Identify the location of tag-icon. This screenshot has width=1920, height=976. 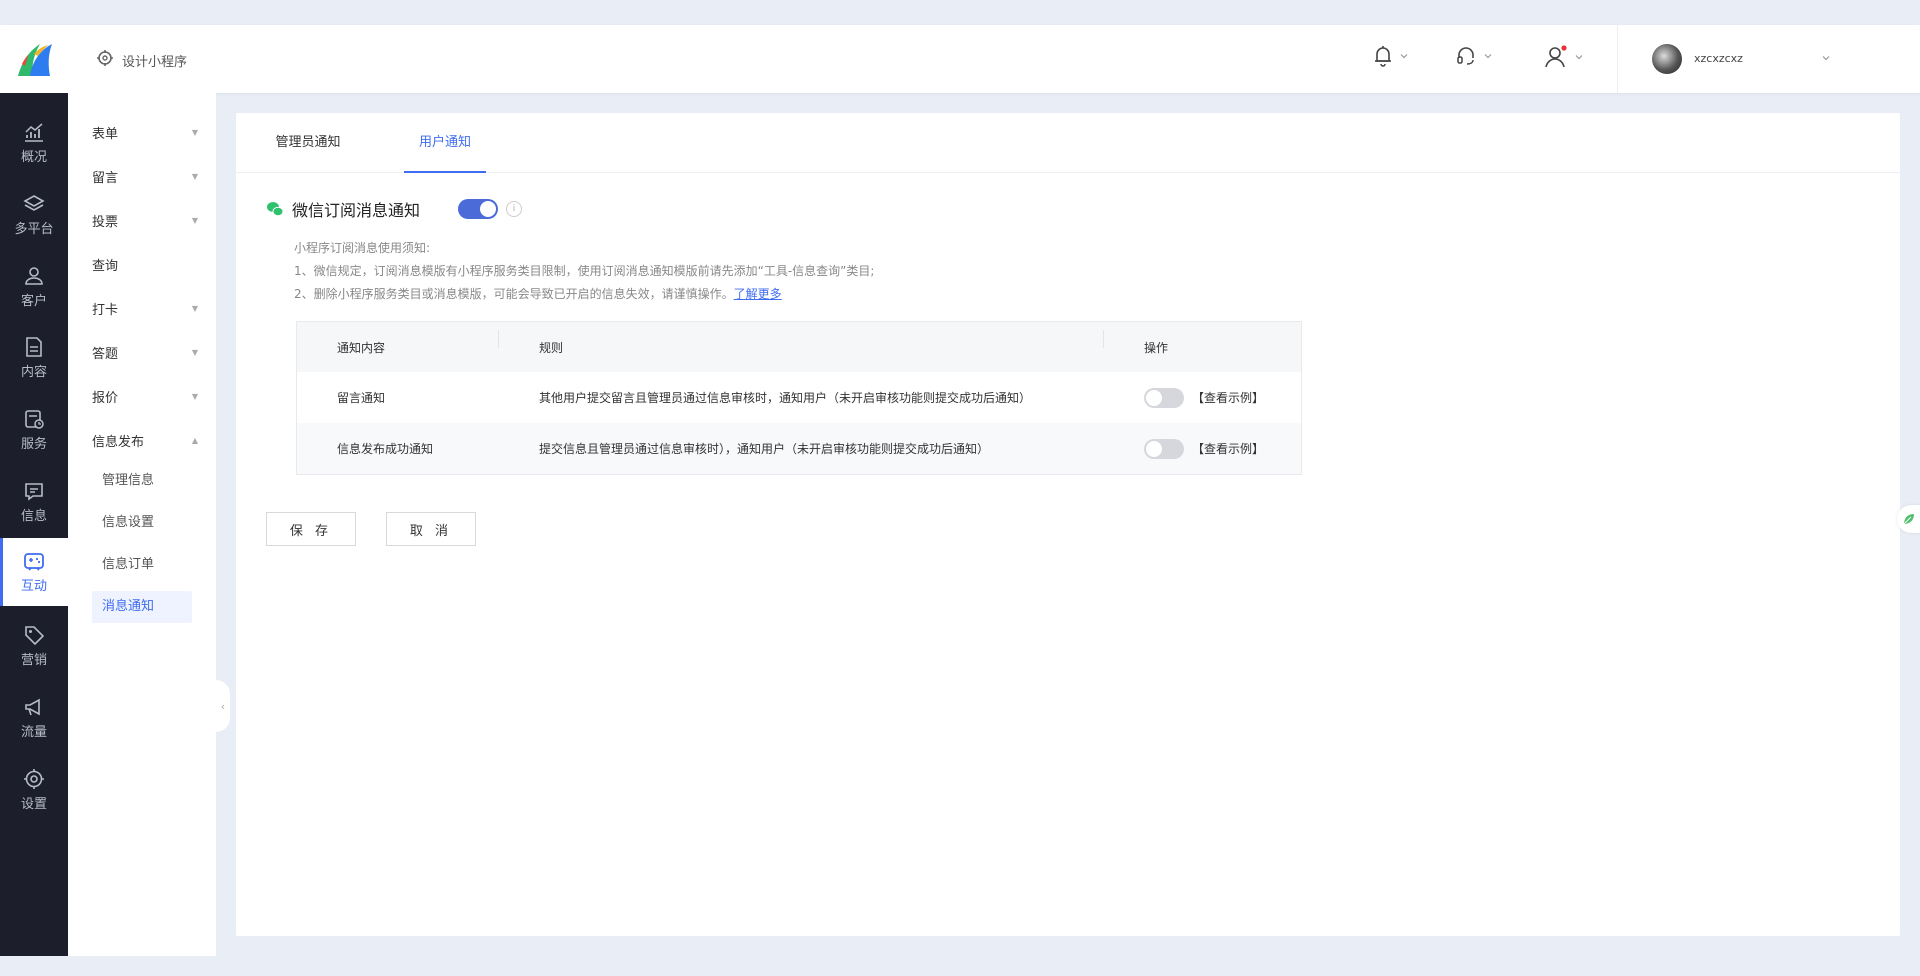
(35, 636).